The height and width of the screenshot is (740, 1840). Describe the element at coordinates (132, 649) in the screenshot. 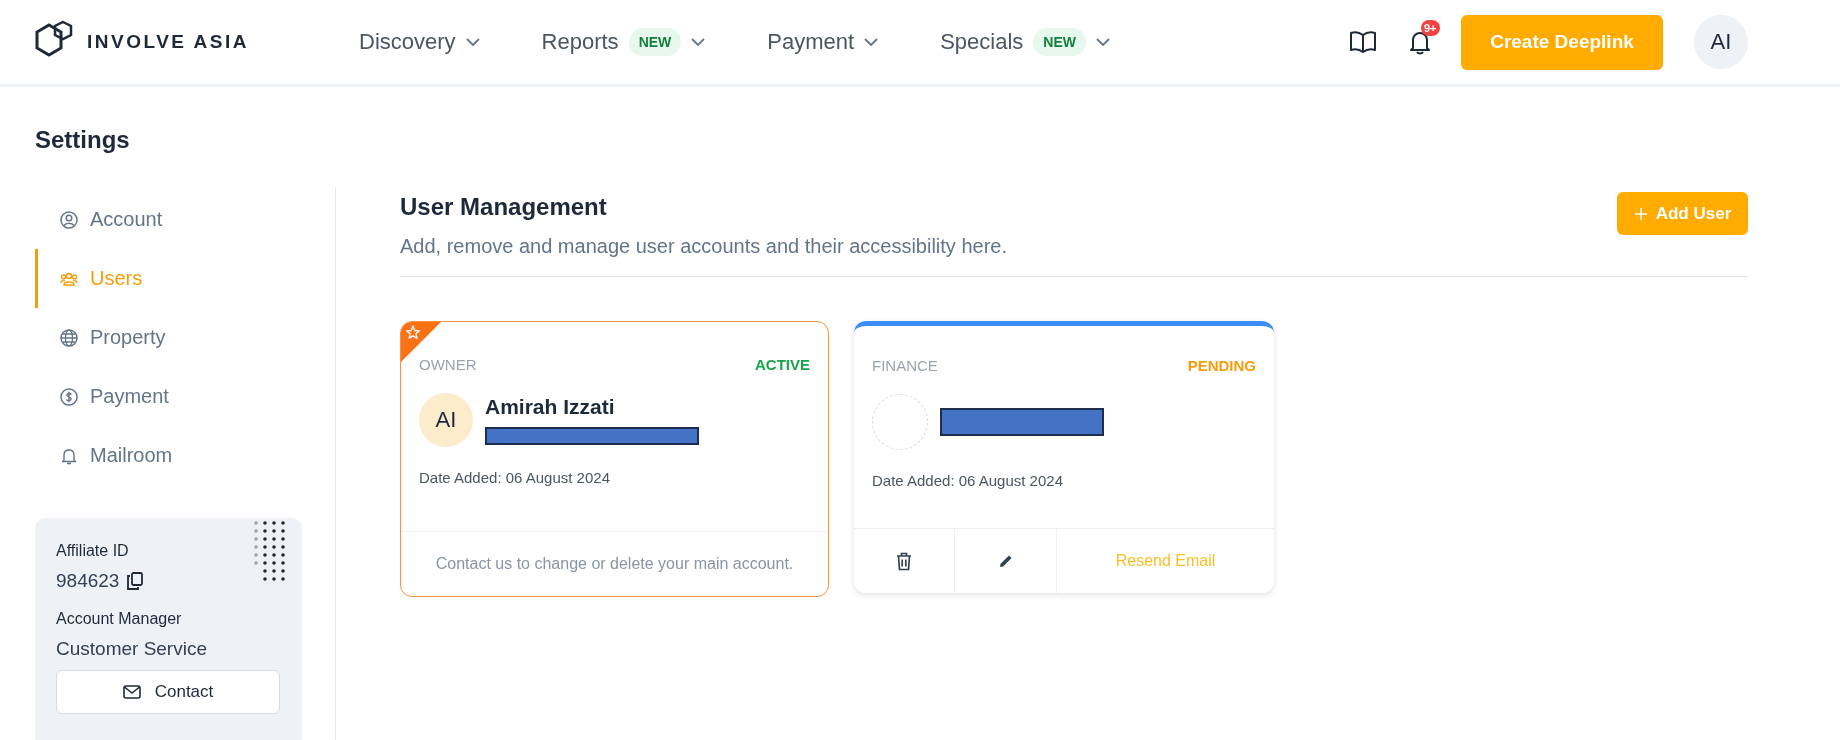

I see `account-manager-name: Customer Service` at that location.